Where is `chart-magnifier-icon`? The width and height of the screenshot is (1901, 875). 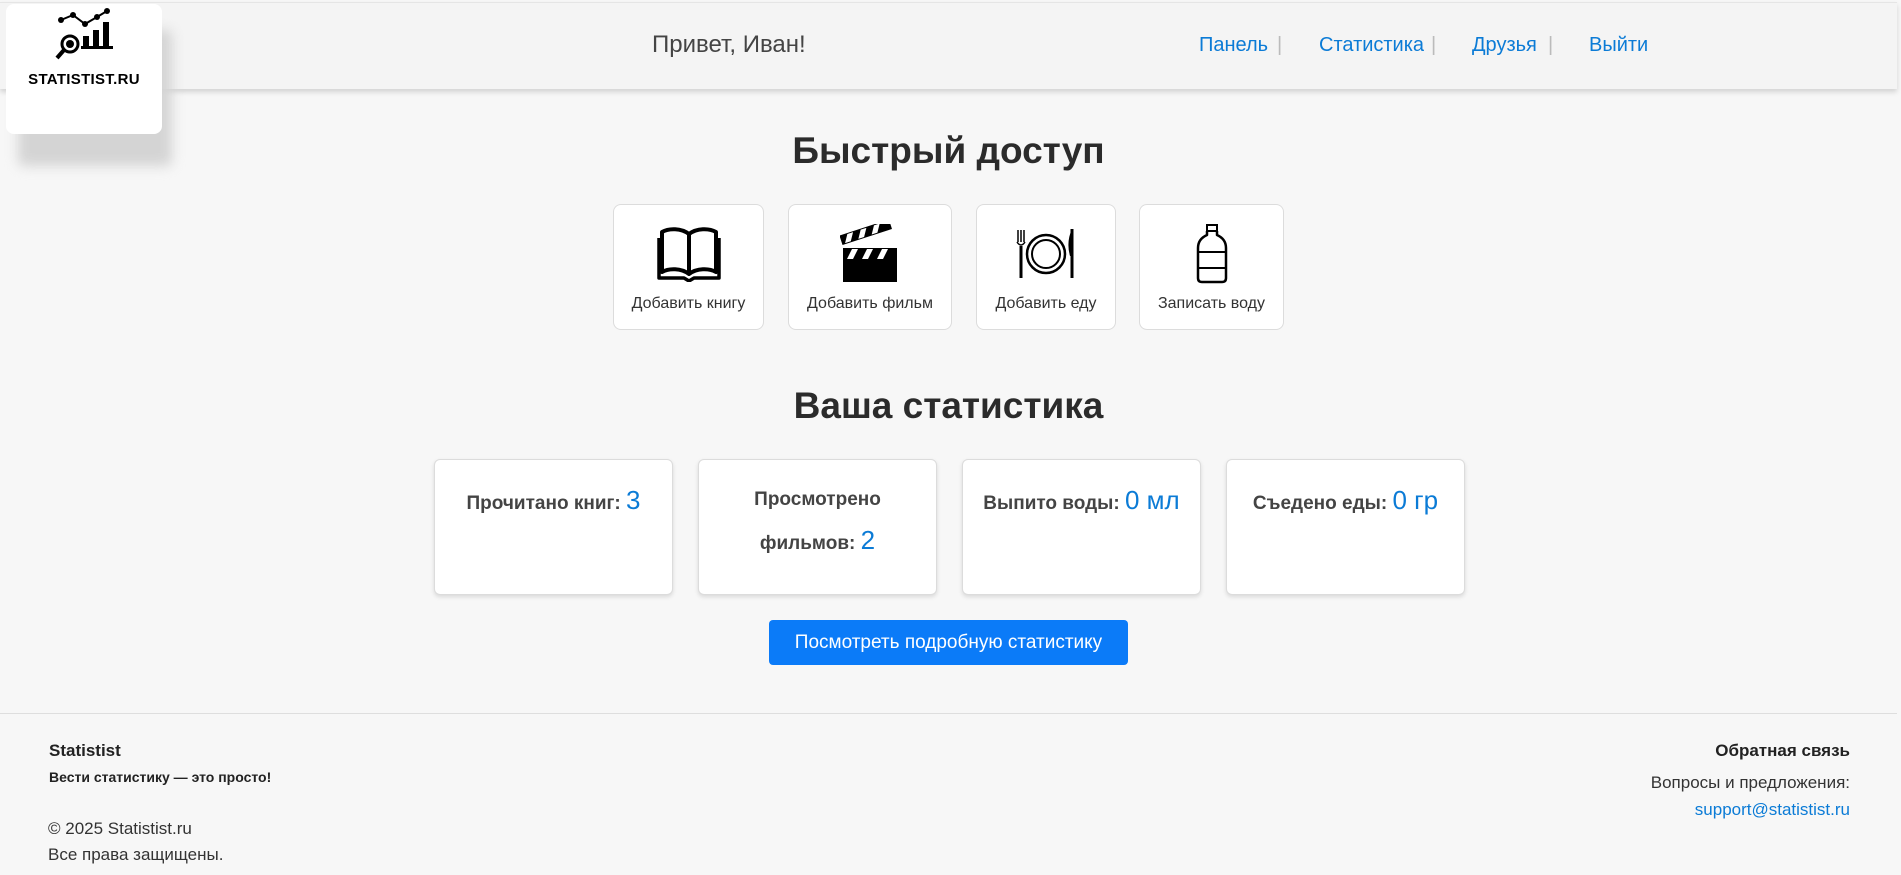
chart-magnifier-icon is located at coordinates (84, 34).